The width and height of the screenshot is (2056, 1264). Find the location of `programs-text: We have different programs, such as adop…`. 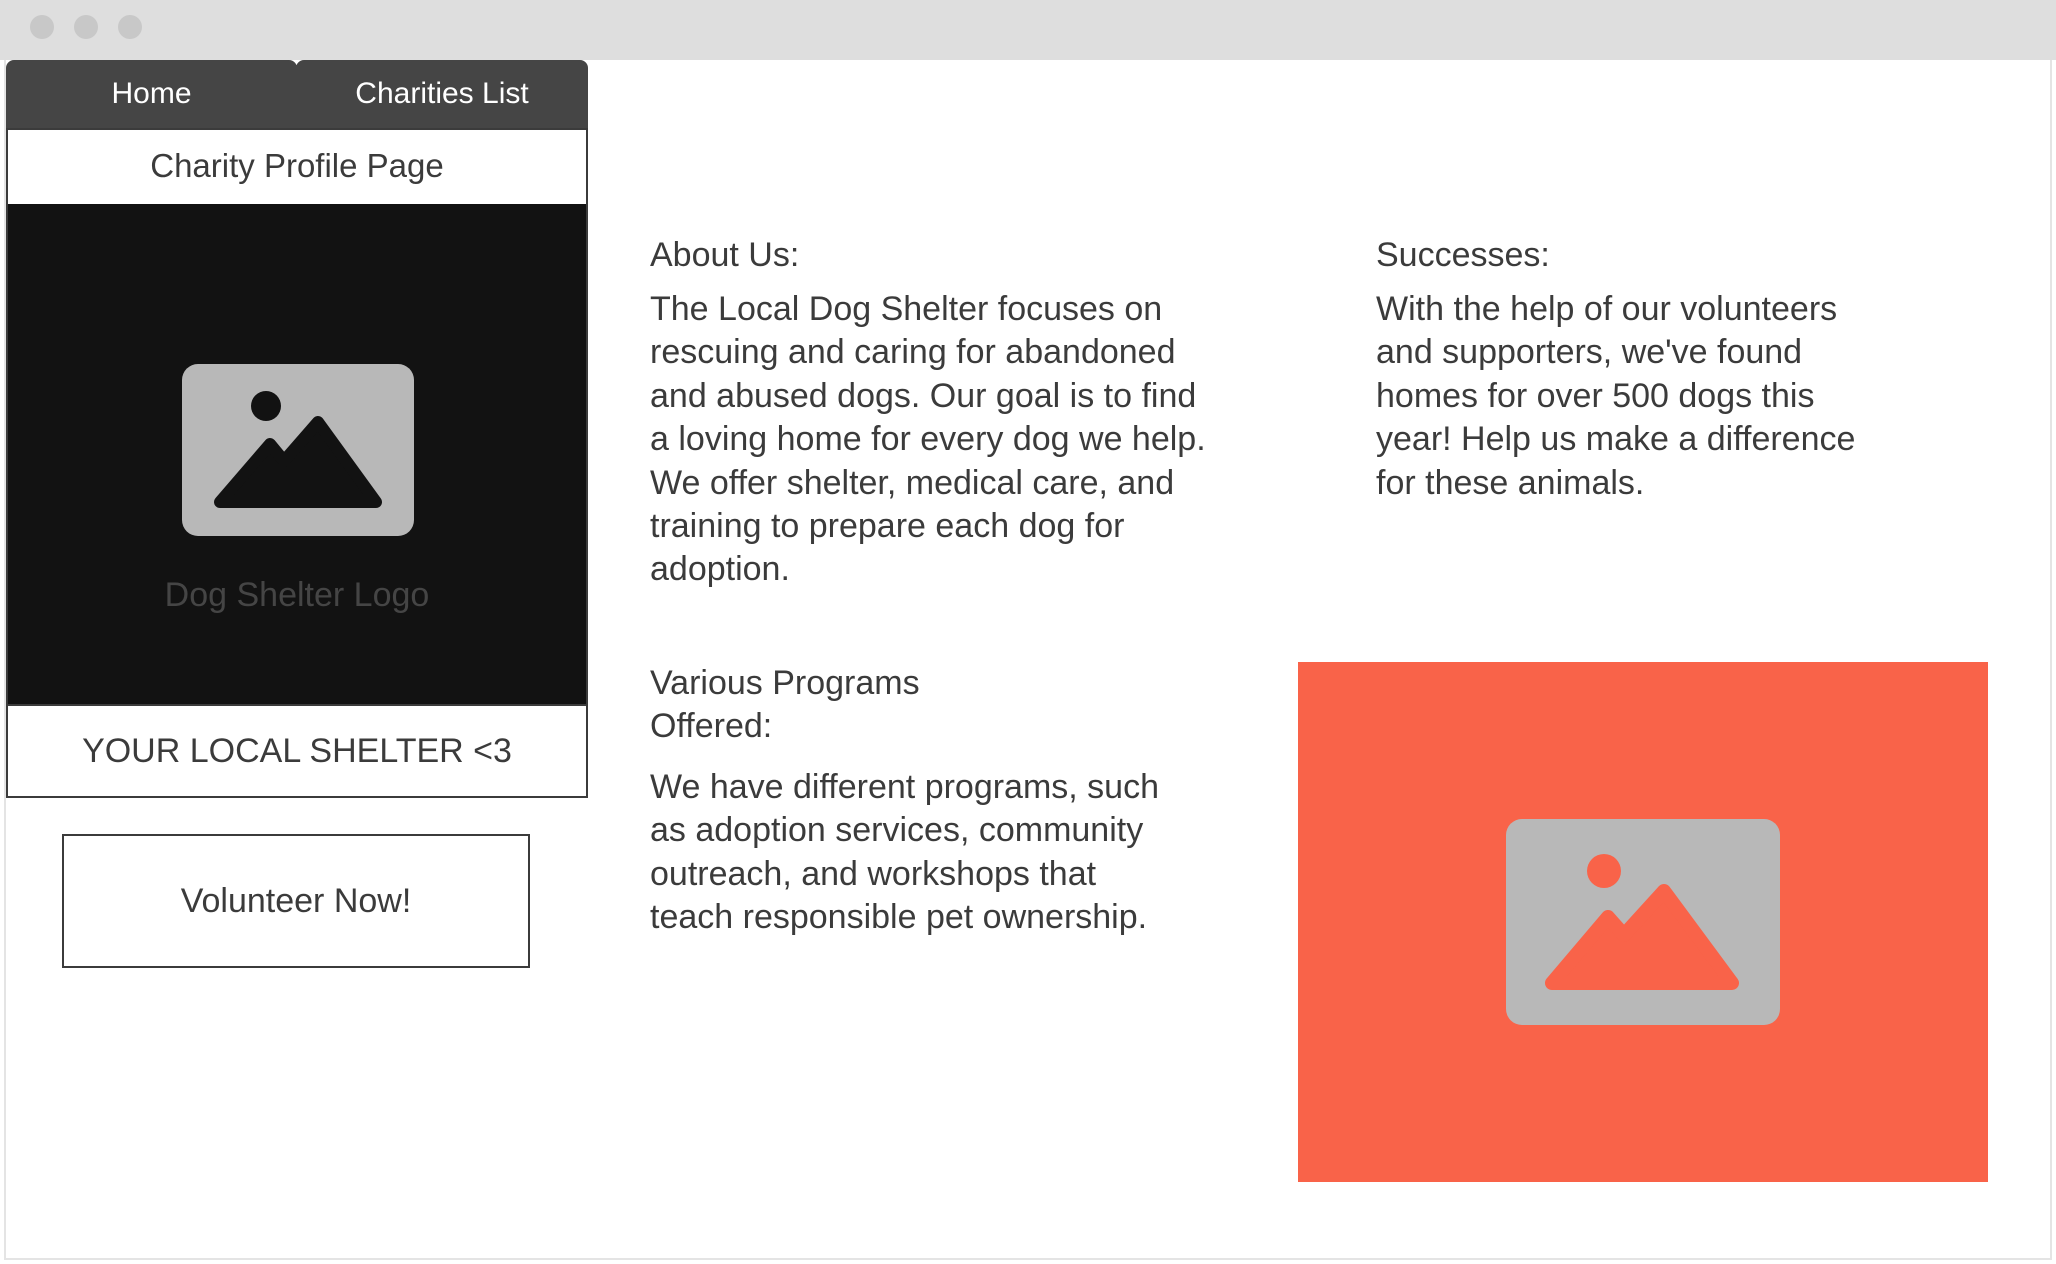

programs-text: We have different programs, such as adop… is located at coordinates (905, 852).